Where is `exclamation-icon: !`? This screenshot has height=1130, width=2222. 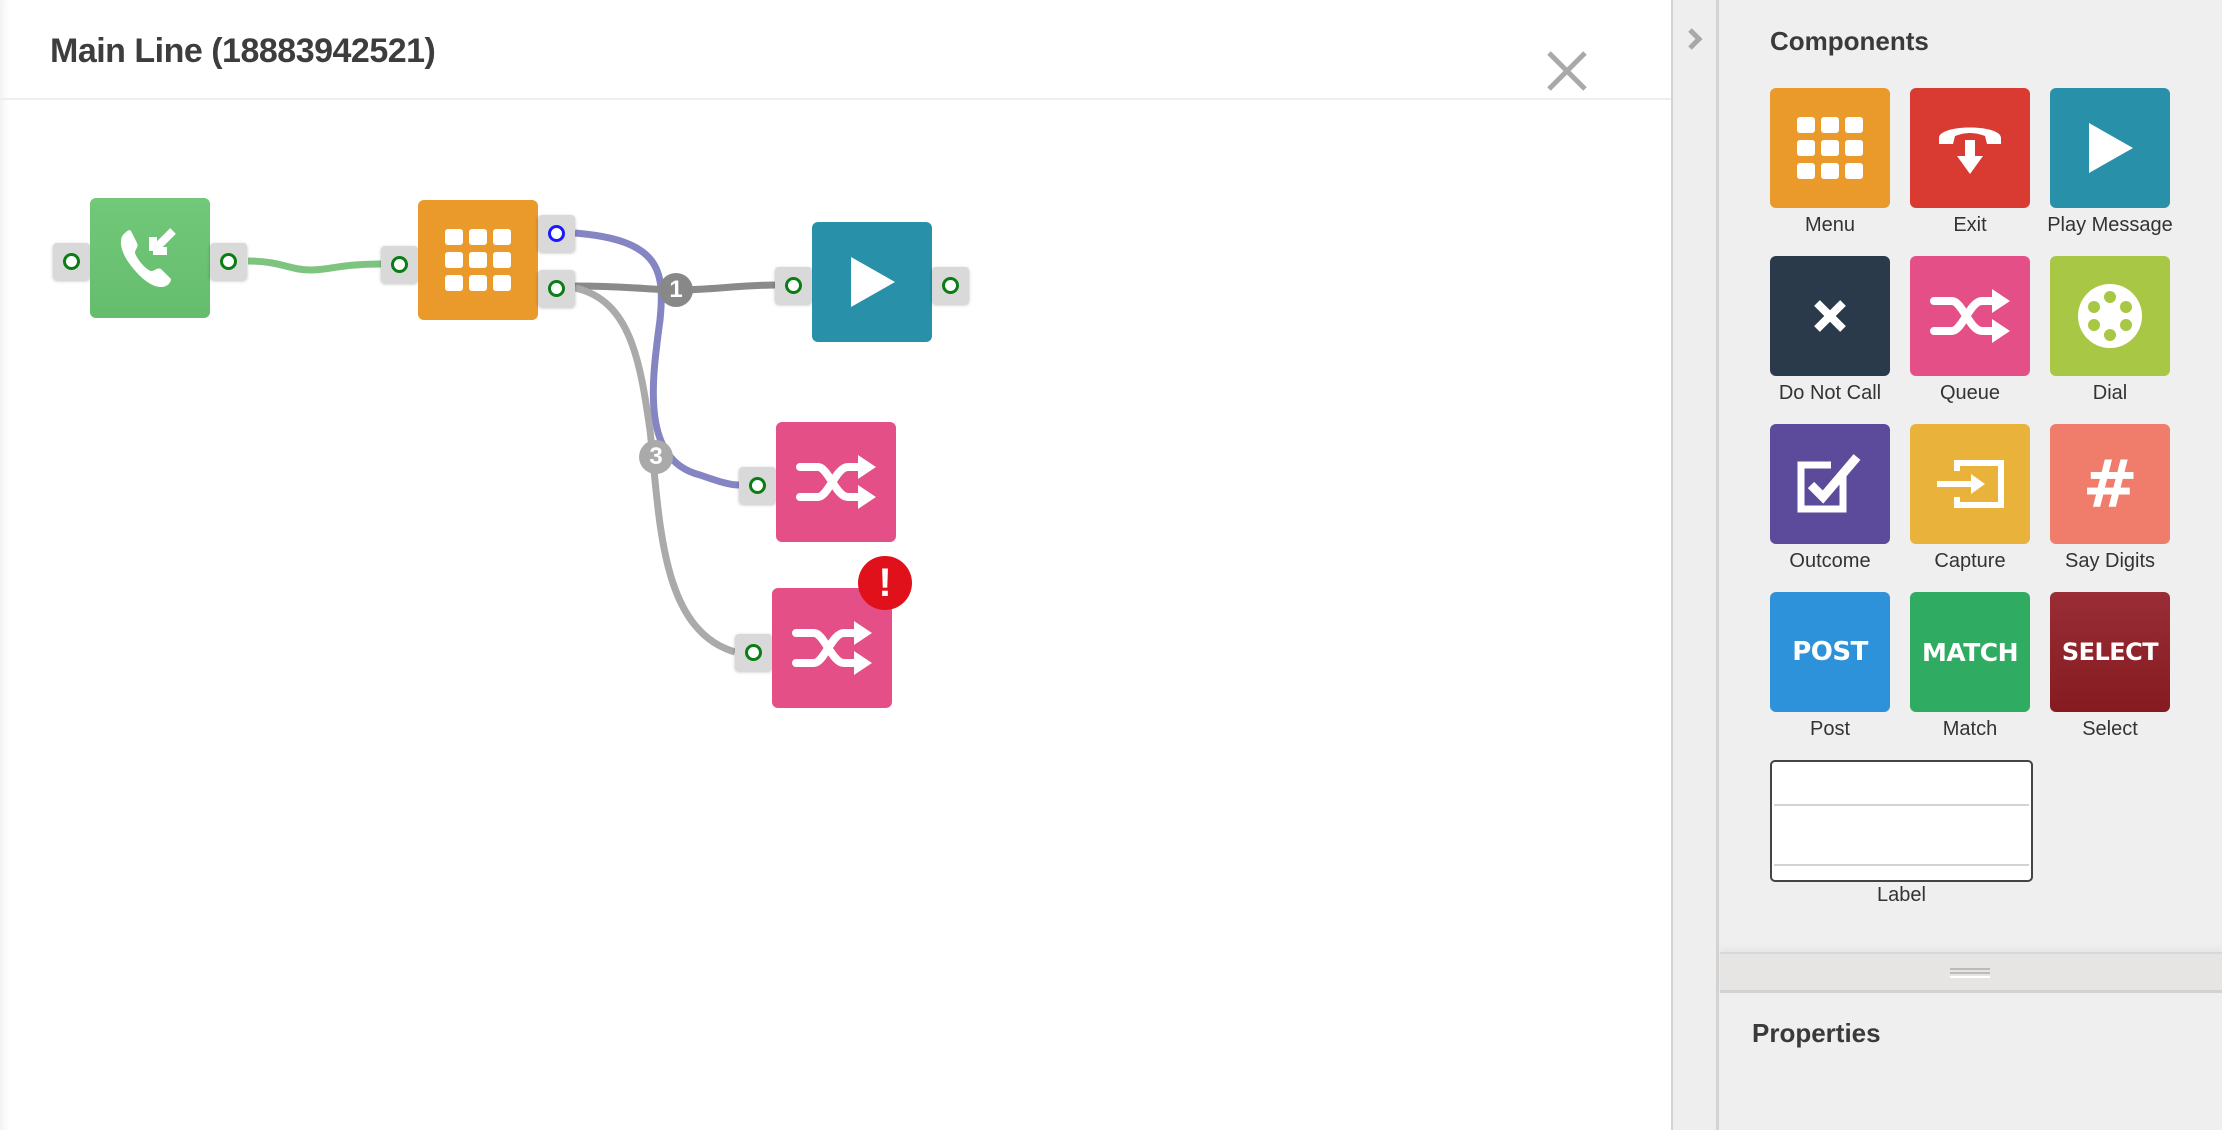
exclamation-icon: ! is located at coordinates (885, 583).